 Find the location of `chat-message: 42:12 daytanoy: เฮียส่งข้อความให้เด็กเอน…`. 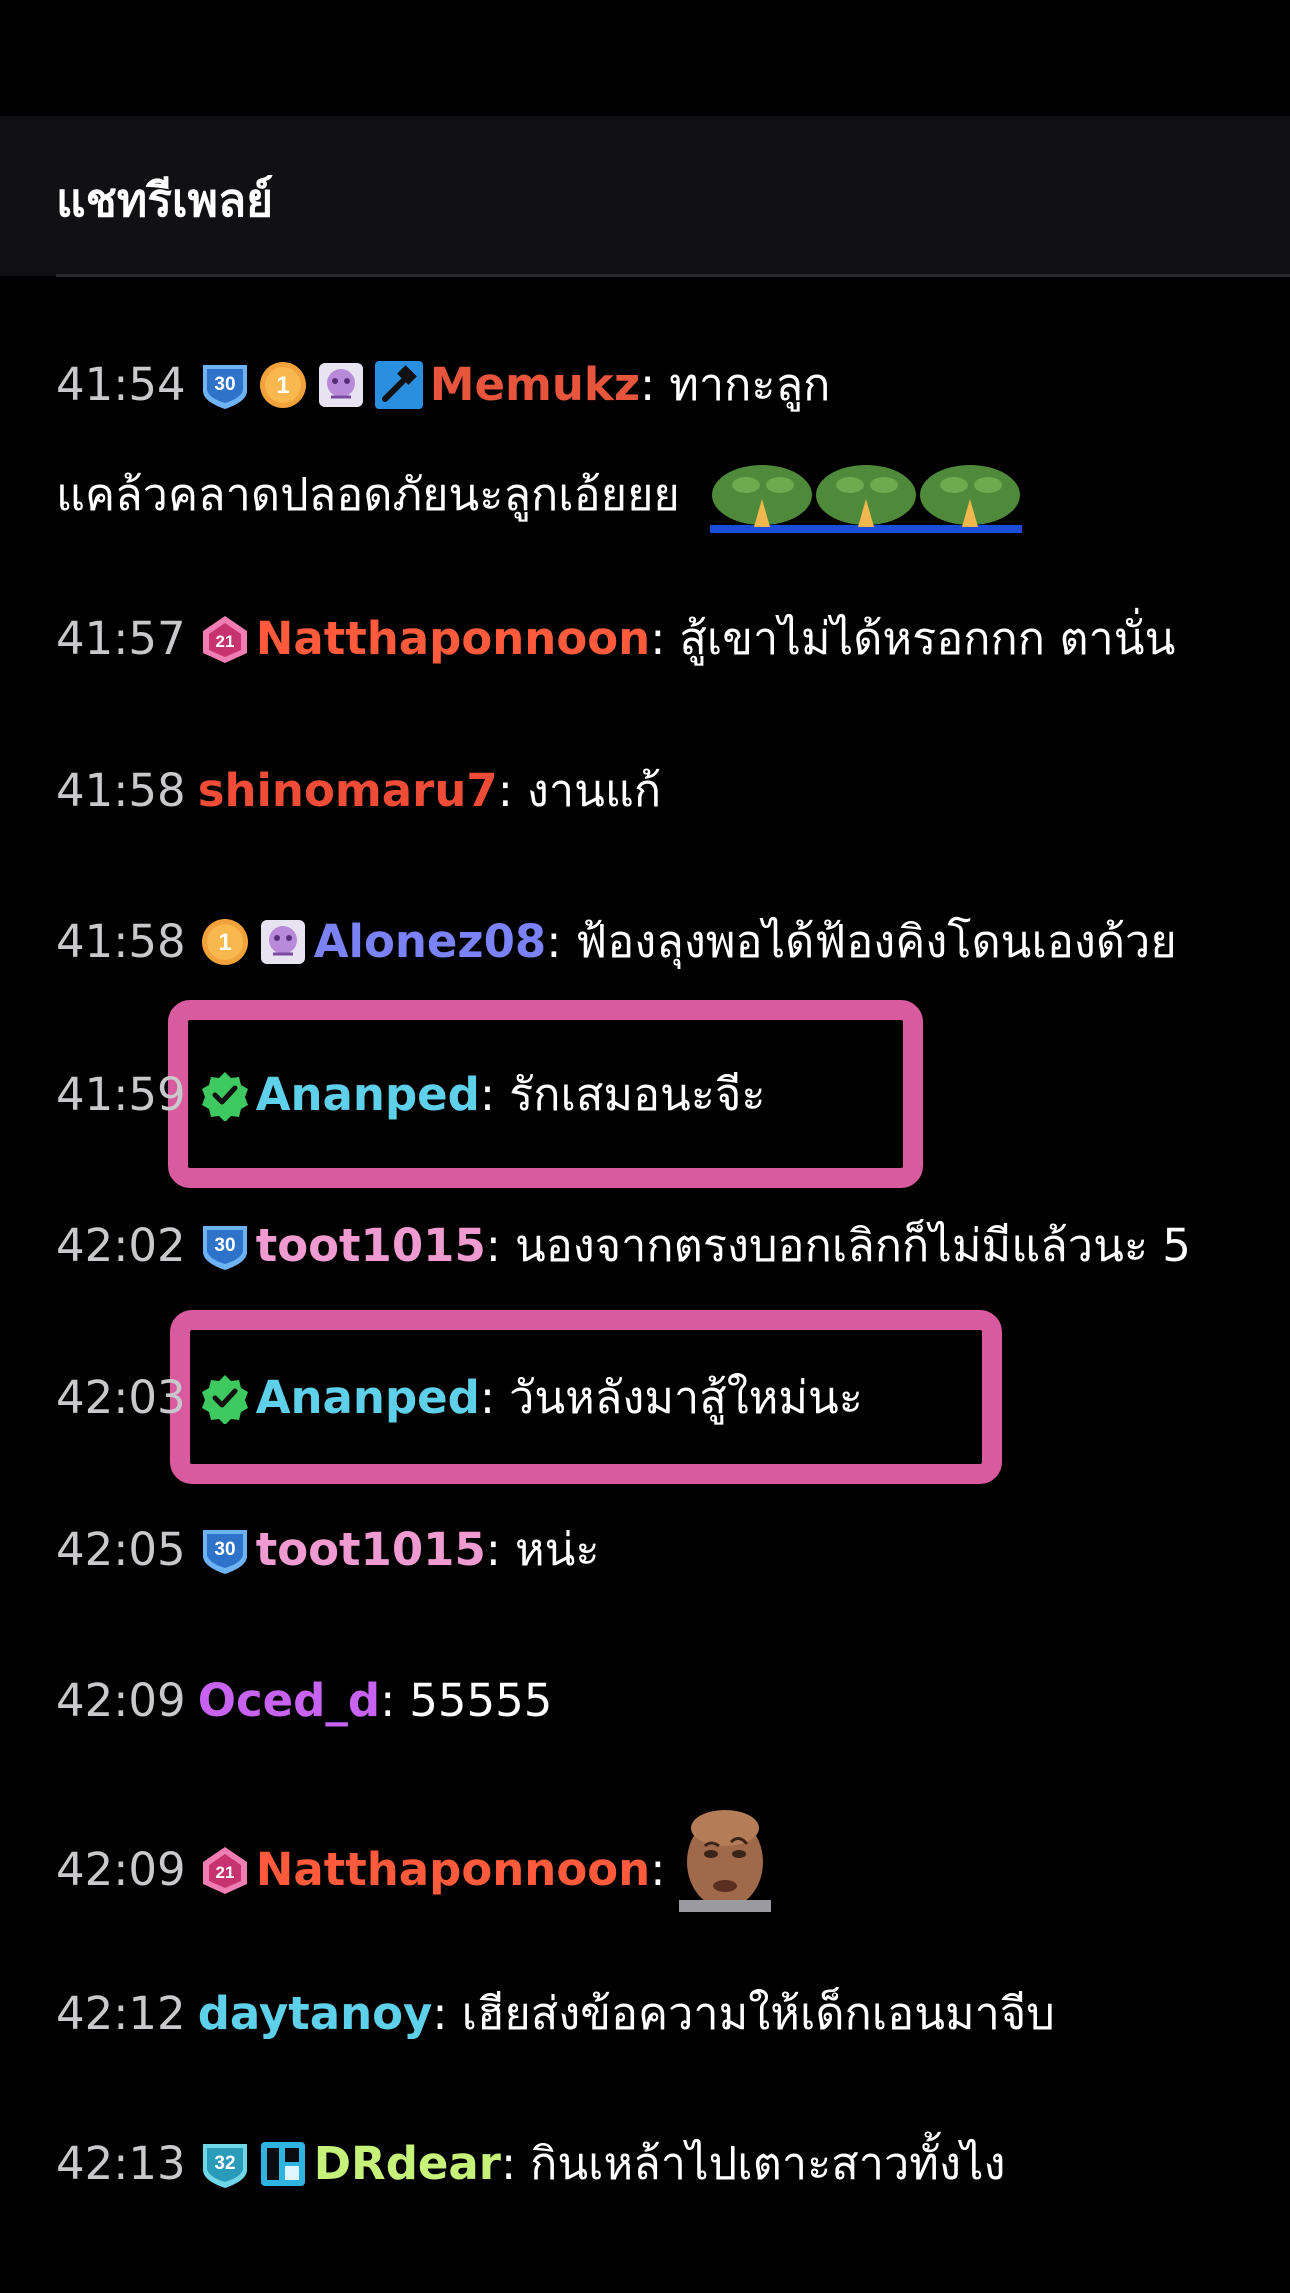

chat-message: 42:12 daytanoy: เฮียส่งข้อความให้เด็กเอน… is located at coordinates (555, 2014).